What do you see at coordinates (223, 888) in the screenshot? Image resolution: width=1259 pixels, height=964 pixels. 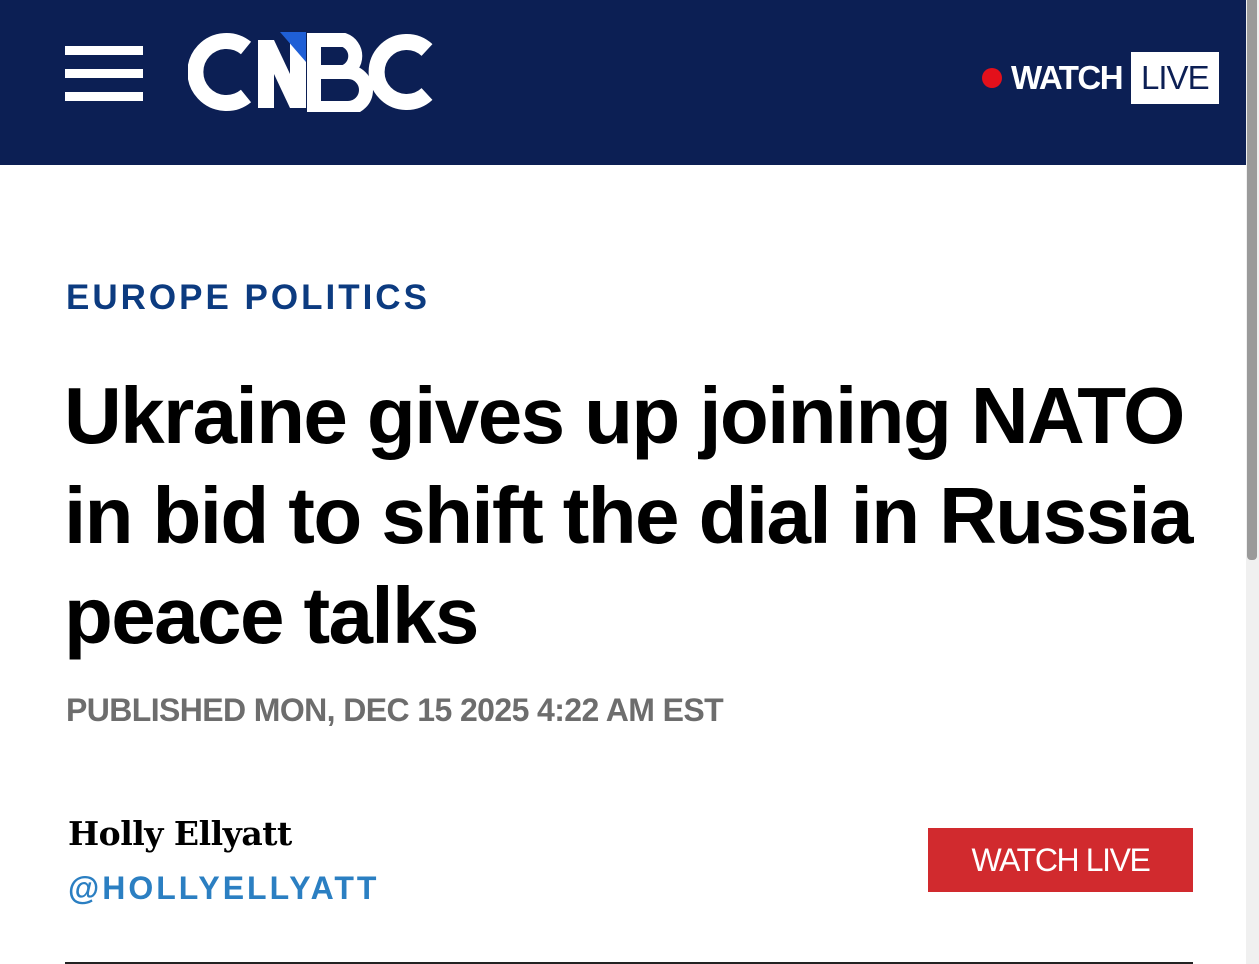 I see `author-twitter-handle: @HOLLYELLYATT` at bounding box center [223, 888].